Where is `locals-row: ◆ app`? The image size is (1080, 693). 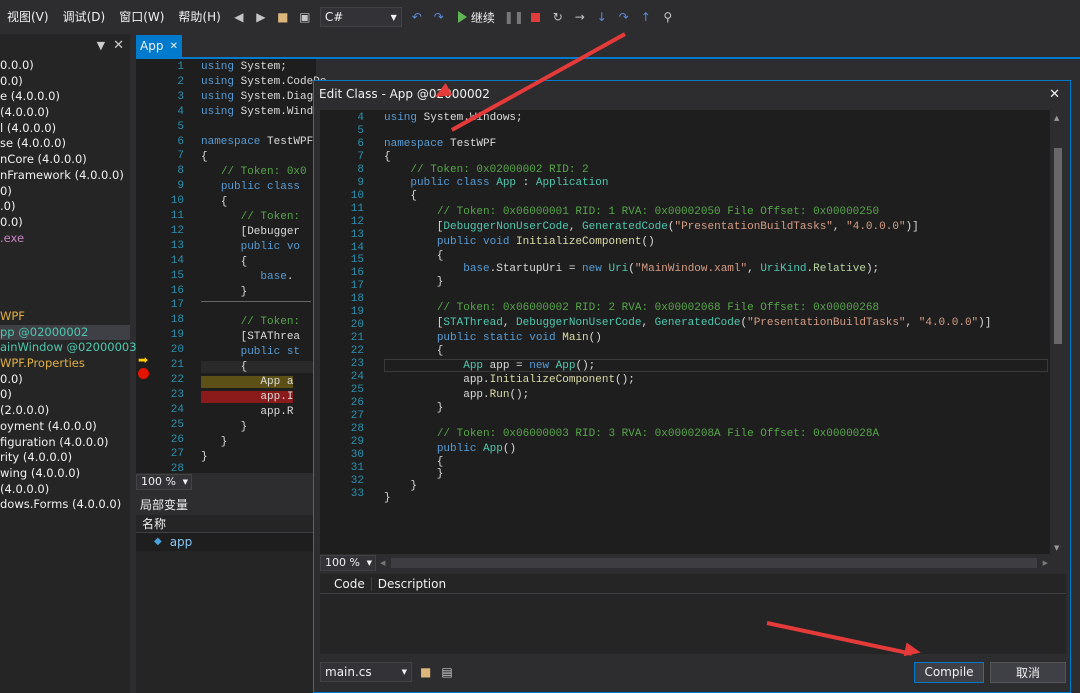 locals-row: ◆ app is located at coordinates (226, 542).